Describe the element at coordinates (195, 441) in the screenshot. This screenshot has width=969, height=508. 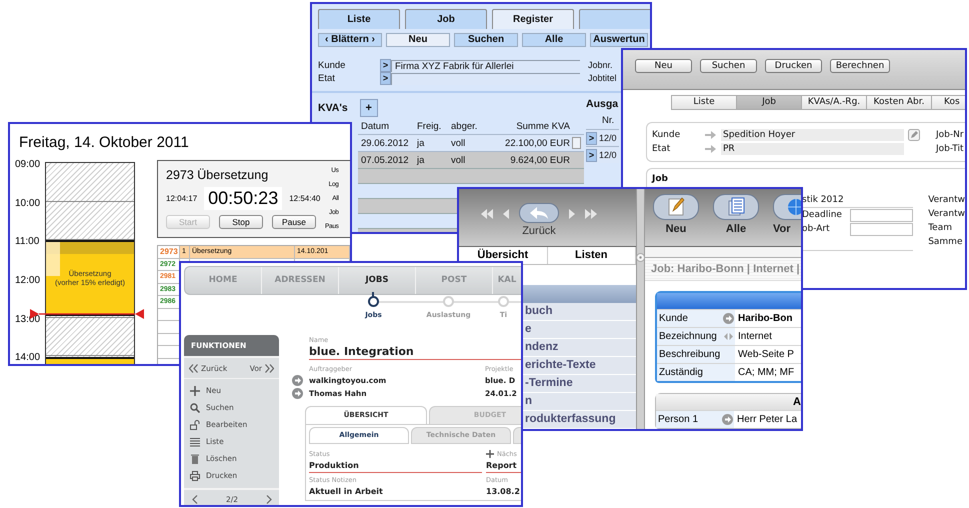
I see `list-icon` at that location.